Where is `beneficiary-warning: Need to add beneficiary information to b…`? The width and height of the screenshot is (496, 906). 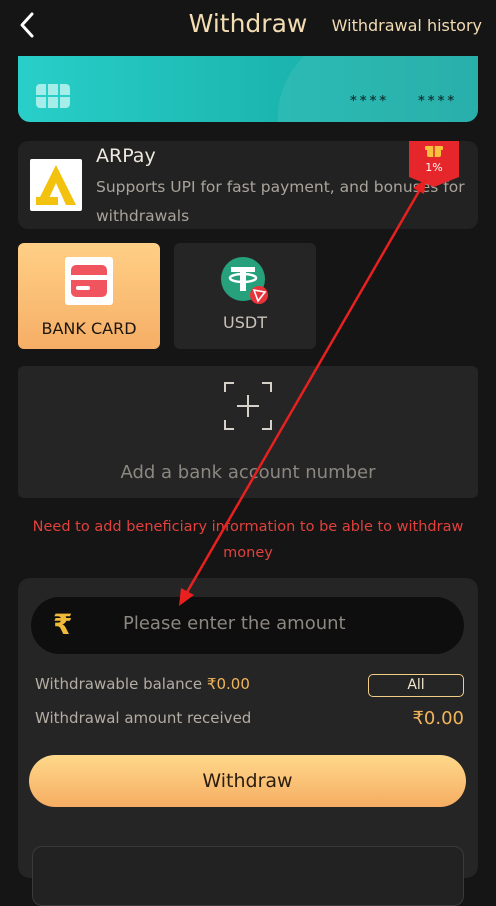
beneficiary-warning: Need to add beneficiary information to b… is located at coordinates (248, 540).